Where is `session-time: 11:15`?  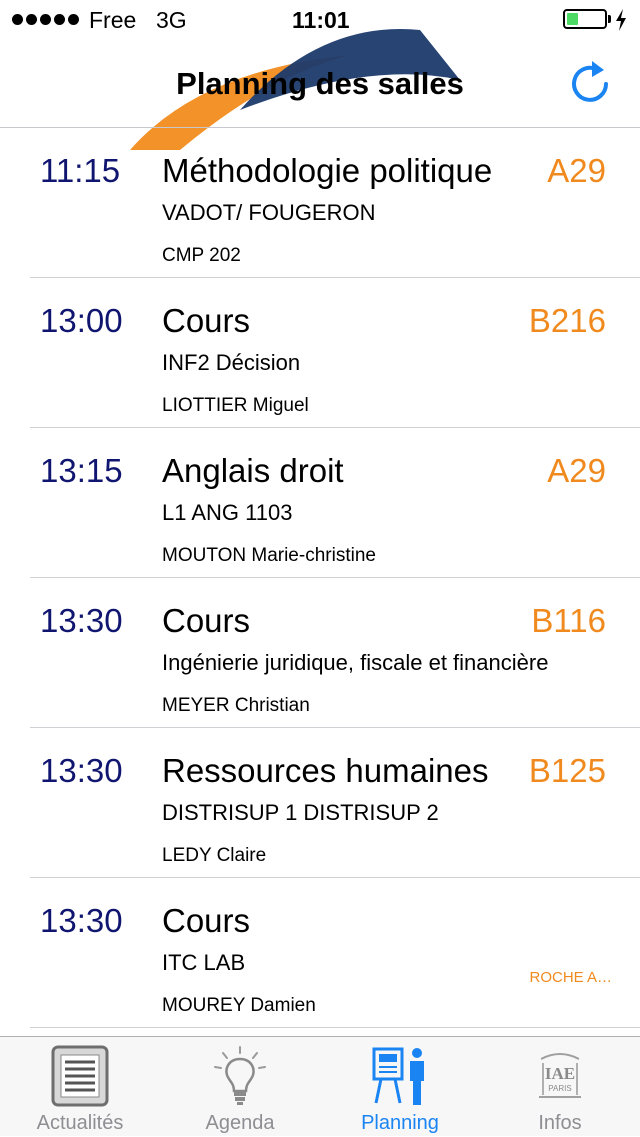 session-time: 11:15 is located at coordinates (80, 170).